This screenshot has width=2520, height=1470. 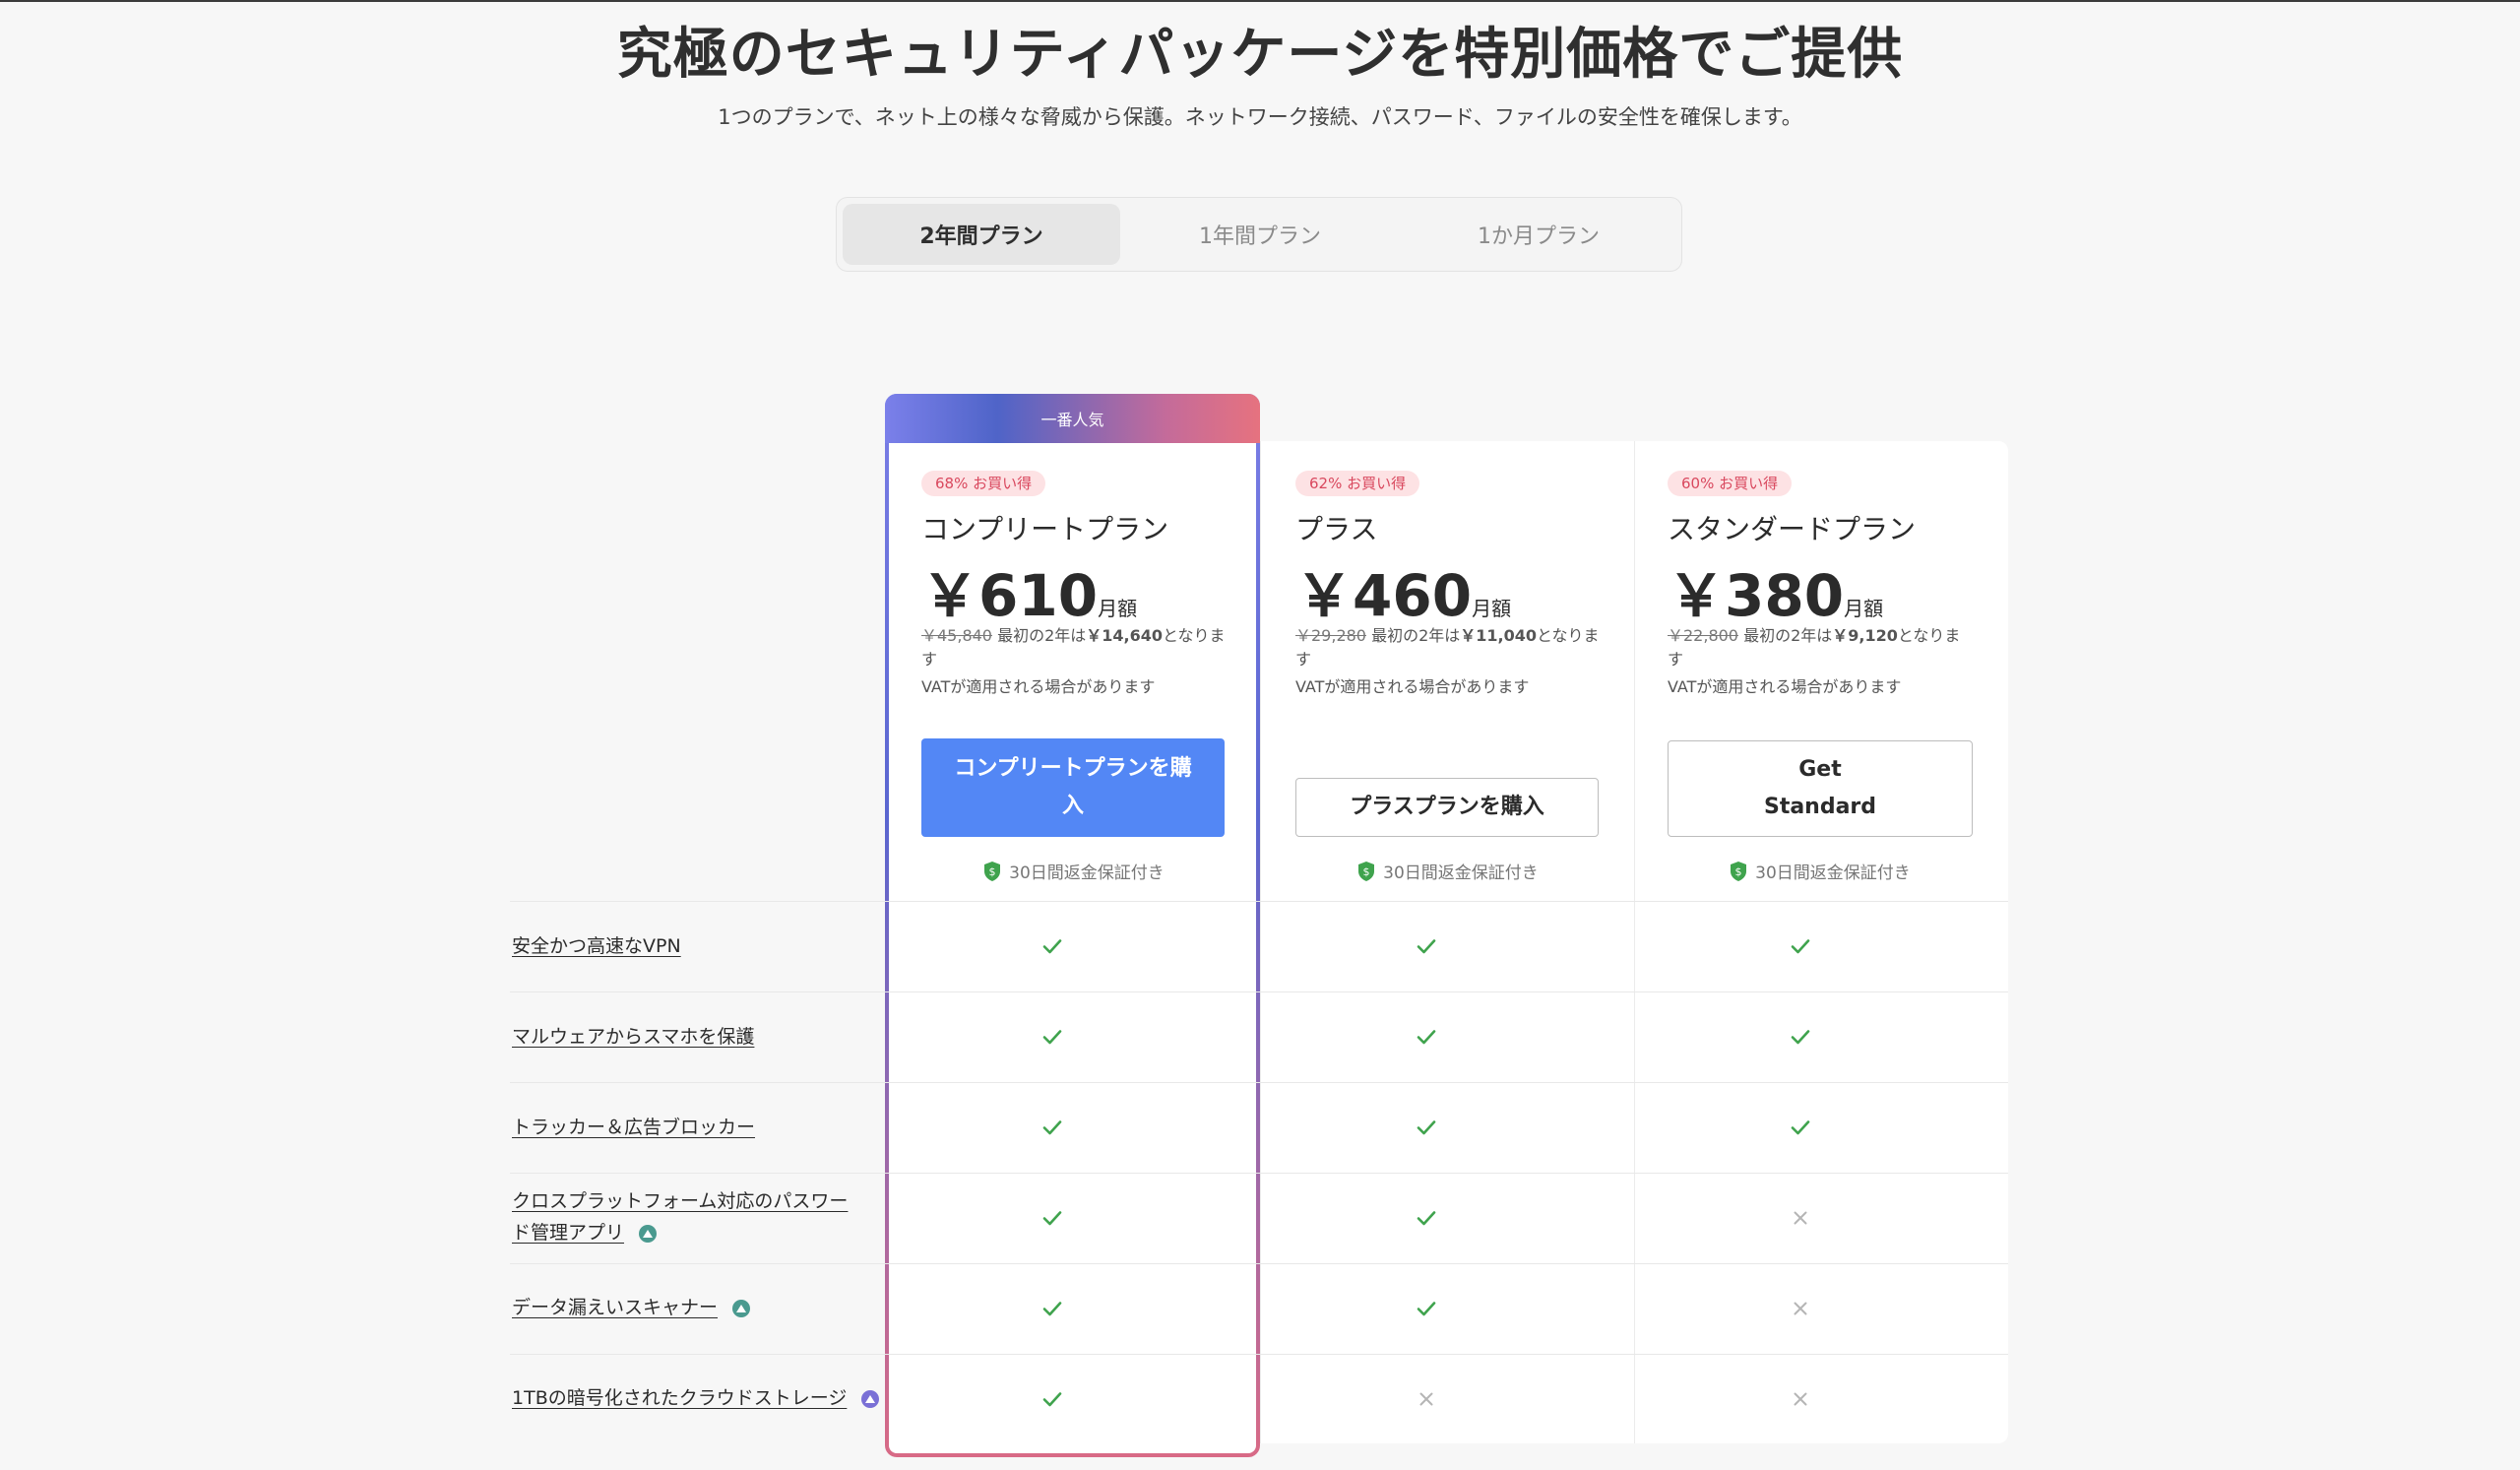 I want to click on tab-1-year: 1年間プラン, so click(x=1260, y=234).